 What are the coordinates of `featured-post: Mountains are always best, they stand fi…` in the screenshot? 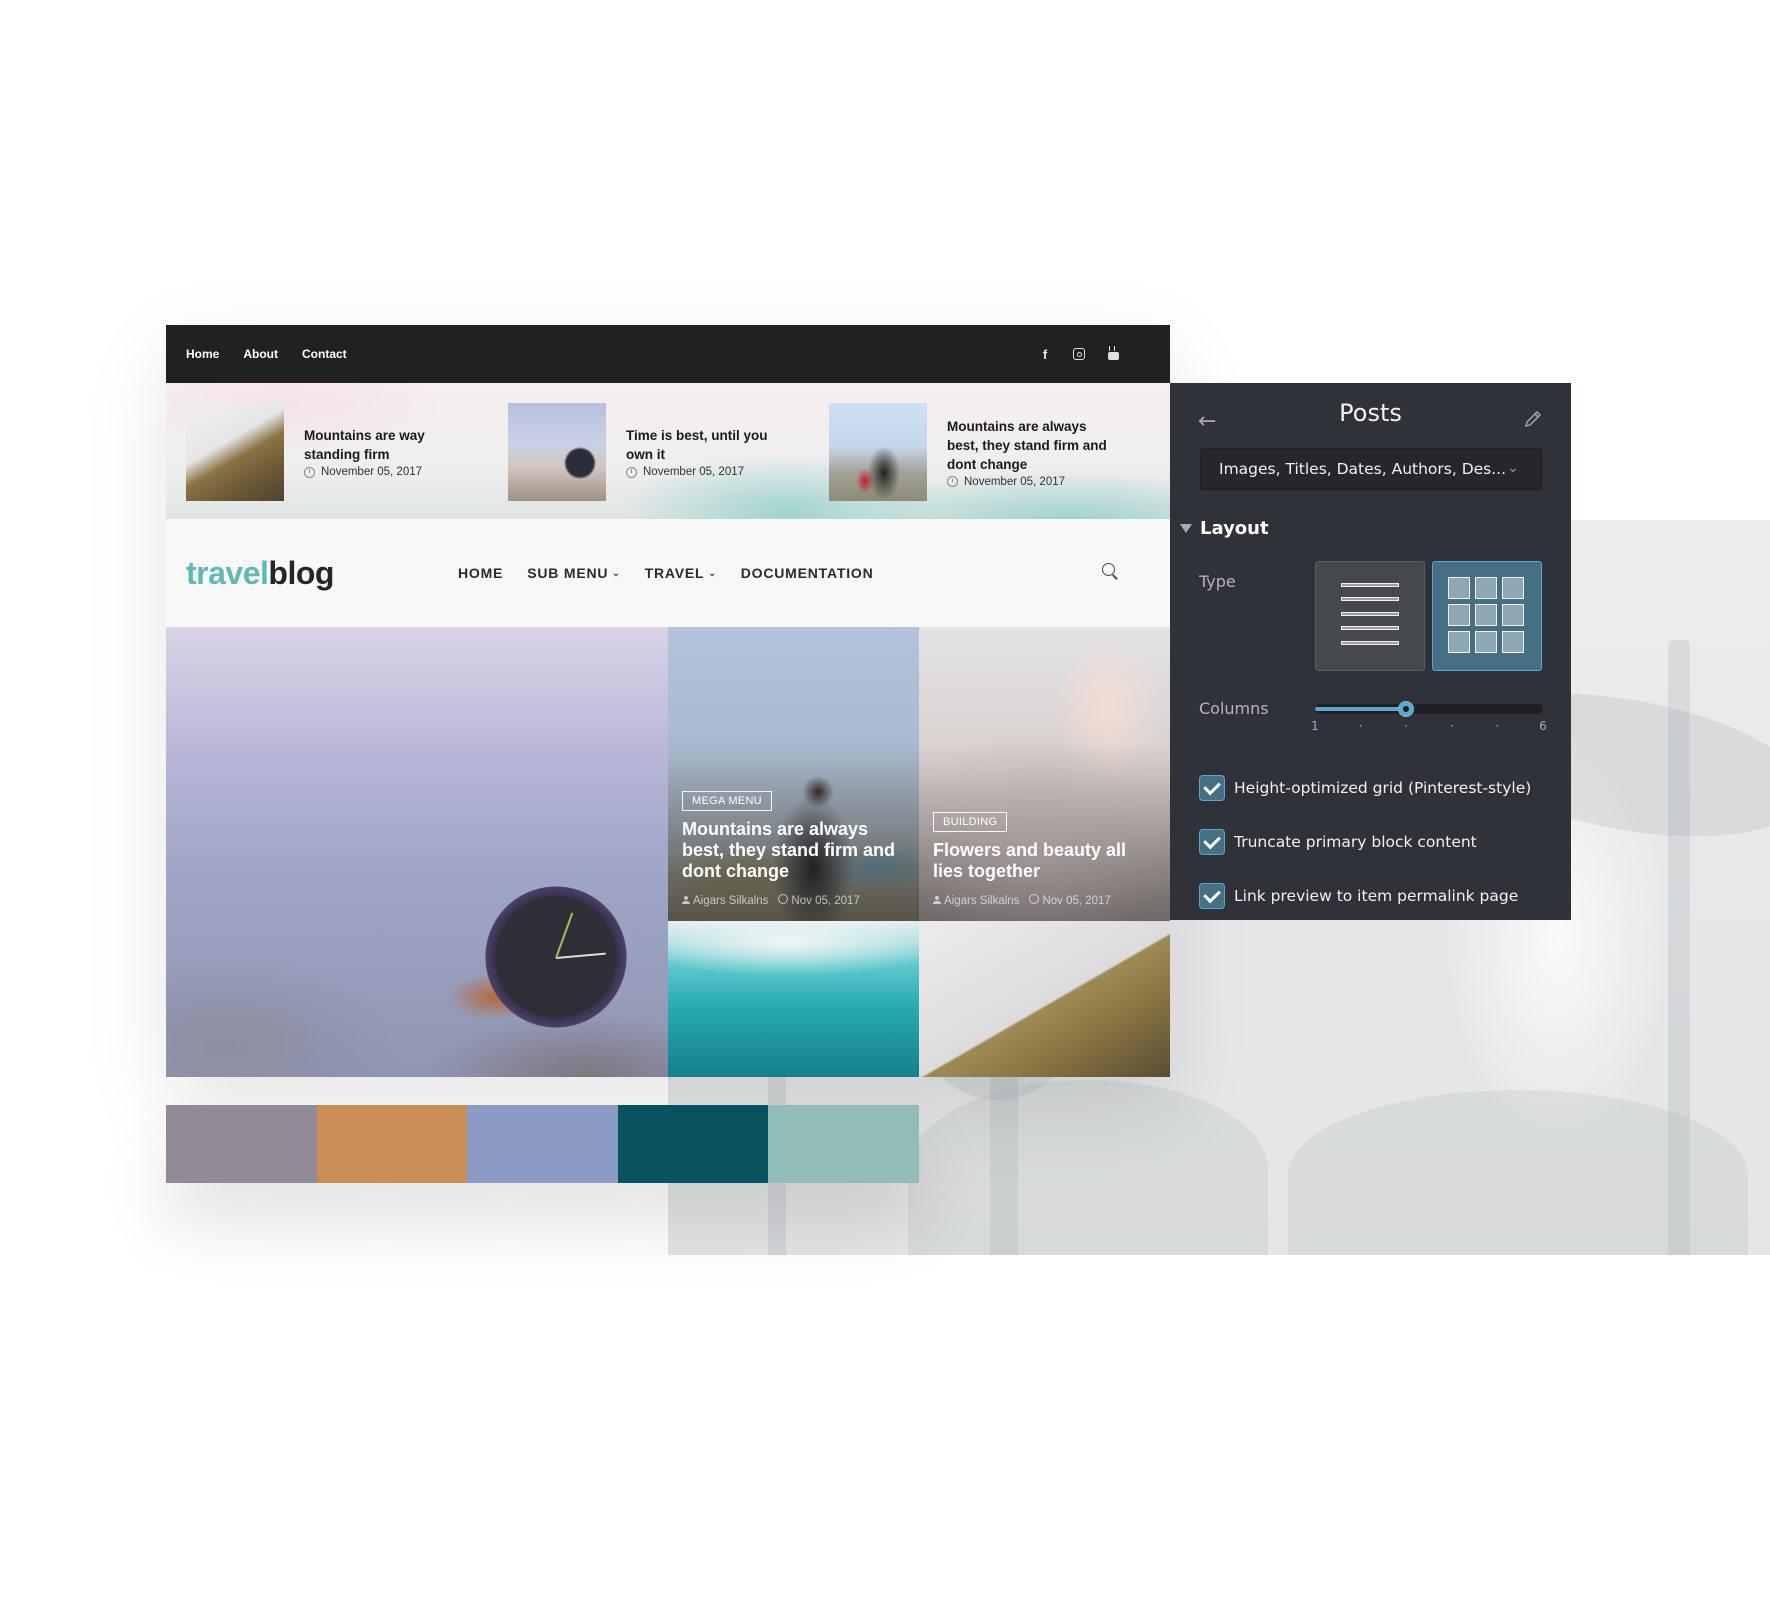 It's located at (973, 452).